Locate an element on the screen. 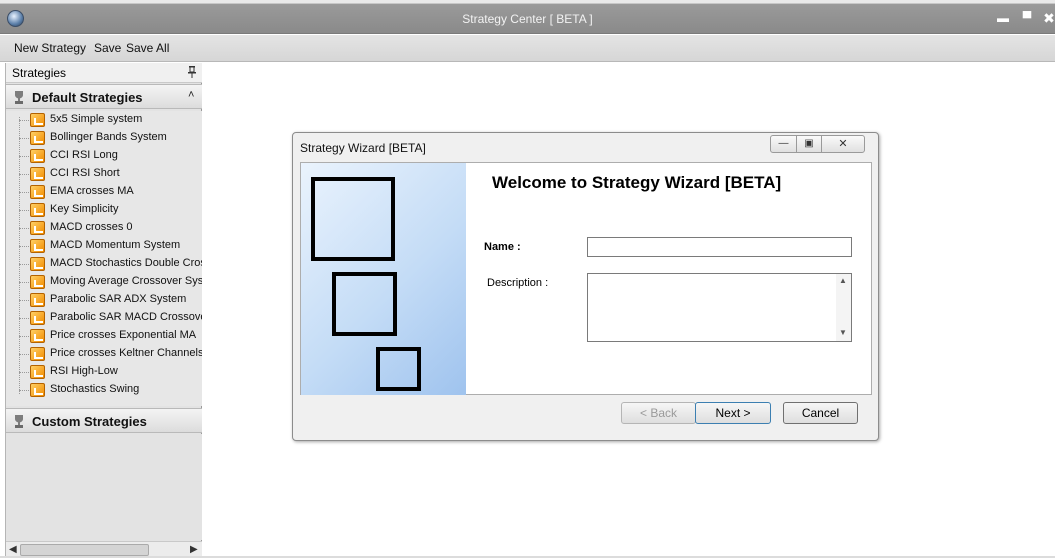  strategy-label: Moving Average Crossover System is located at coordinates (126, 281).